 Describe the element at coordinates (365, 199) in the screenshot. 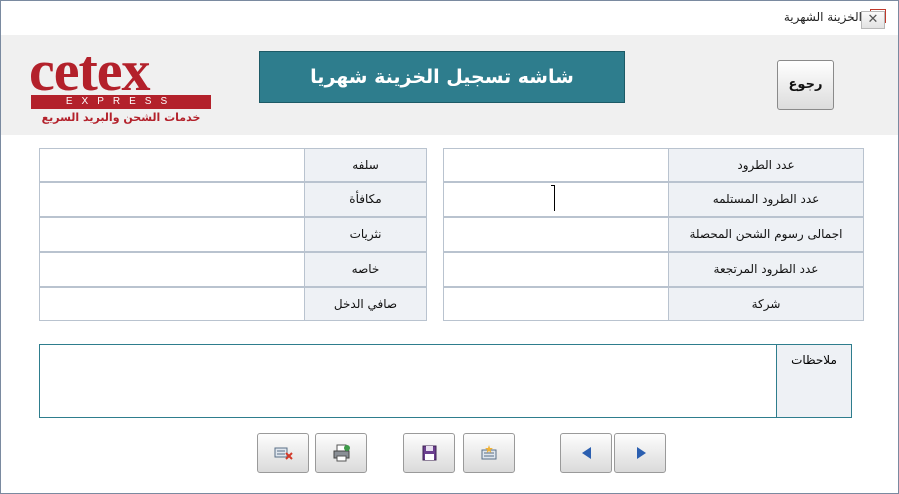

I see `bonus-label: مكافأة` at that location.